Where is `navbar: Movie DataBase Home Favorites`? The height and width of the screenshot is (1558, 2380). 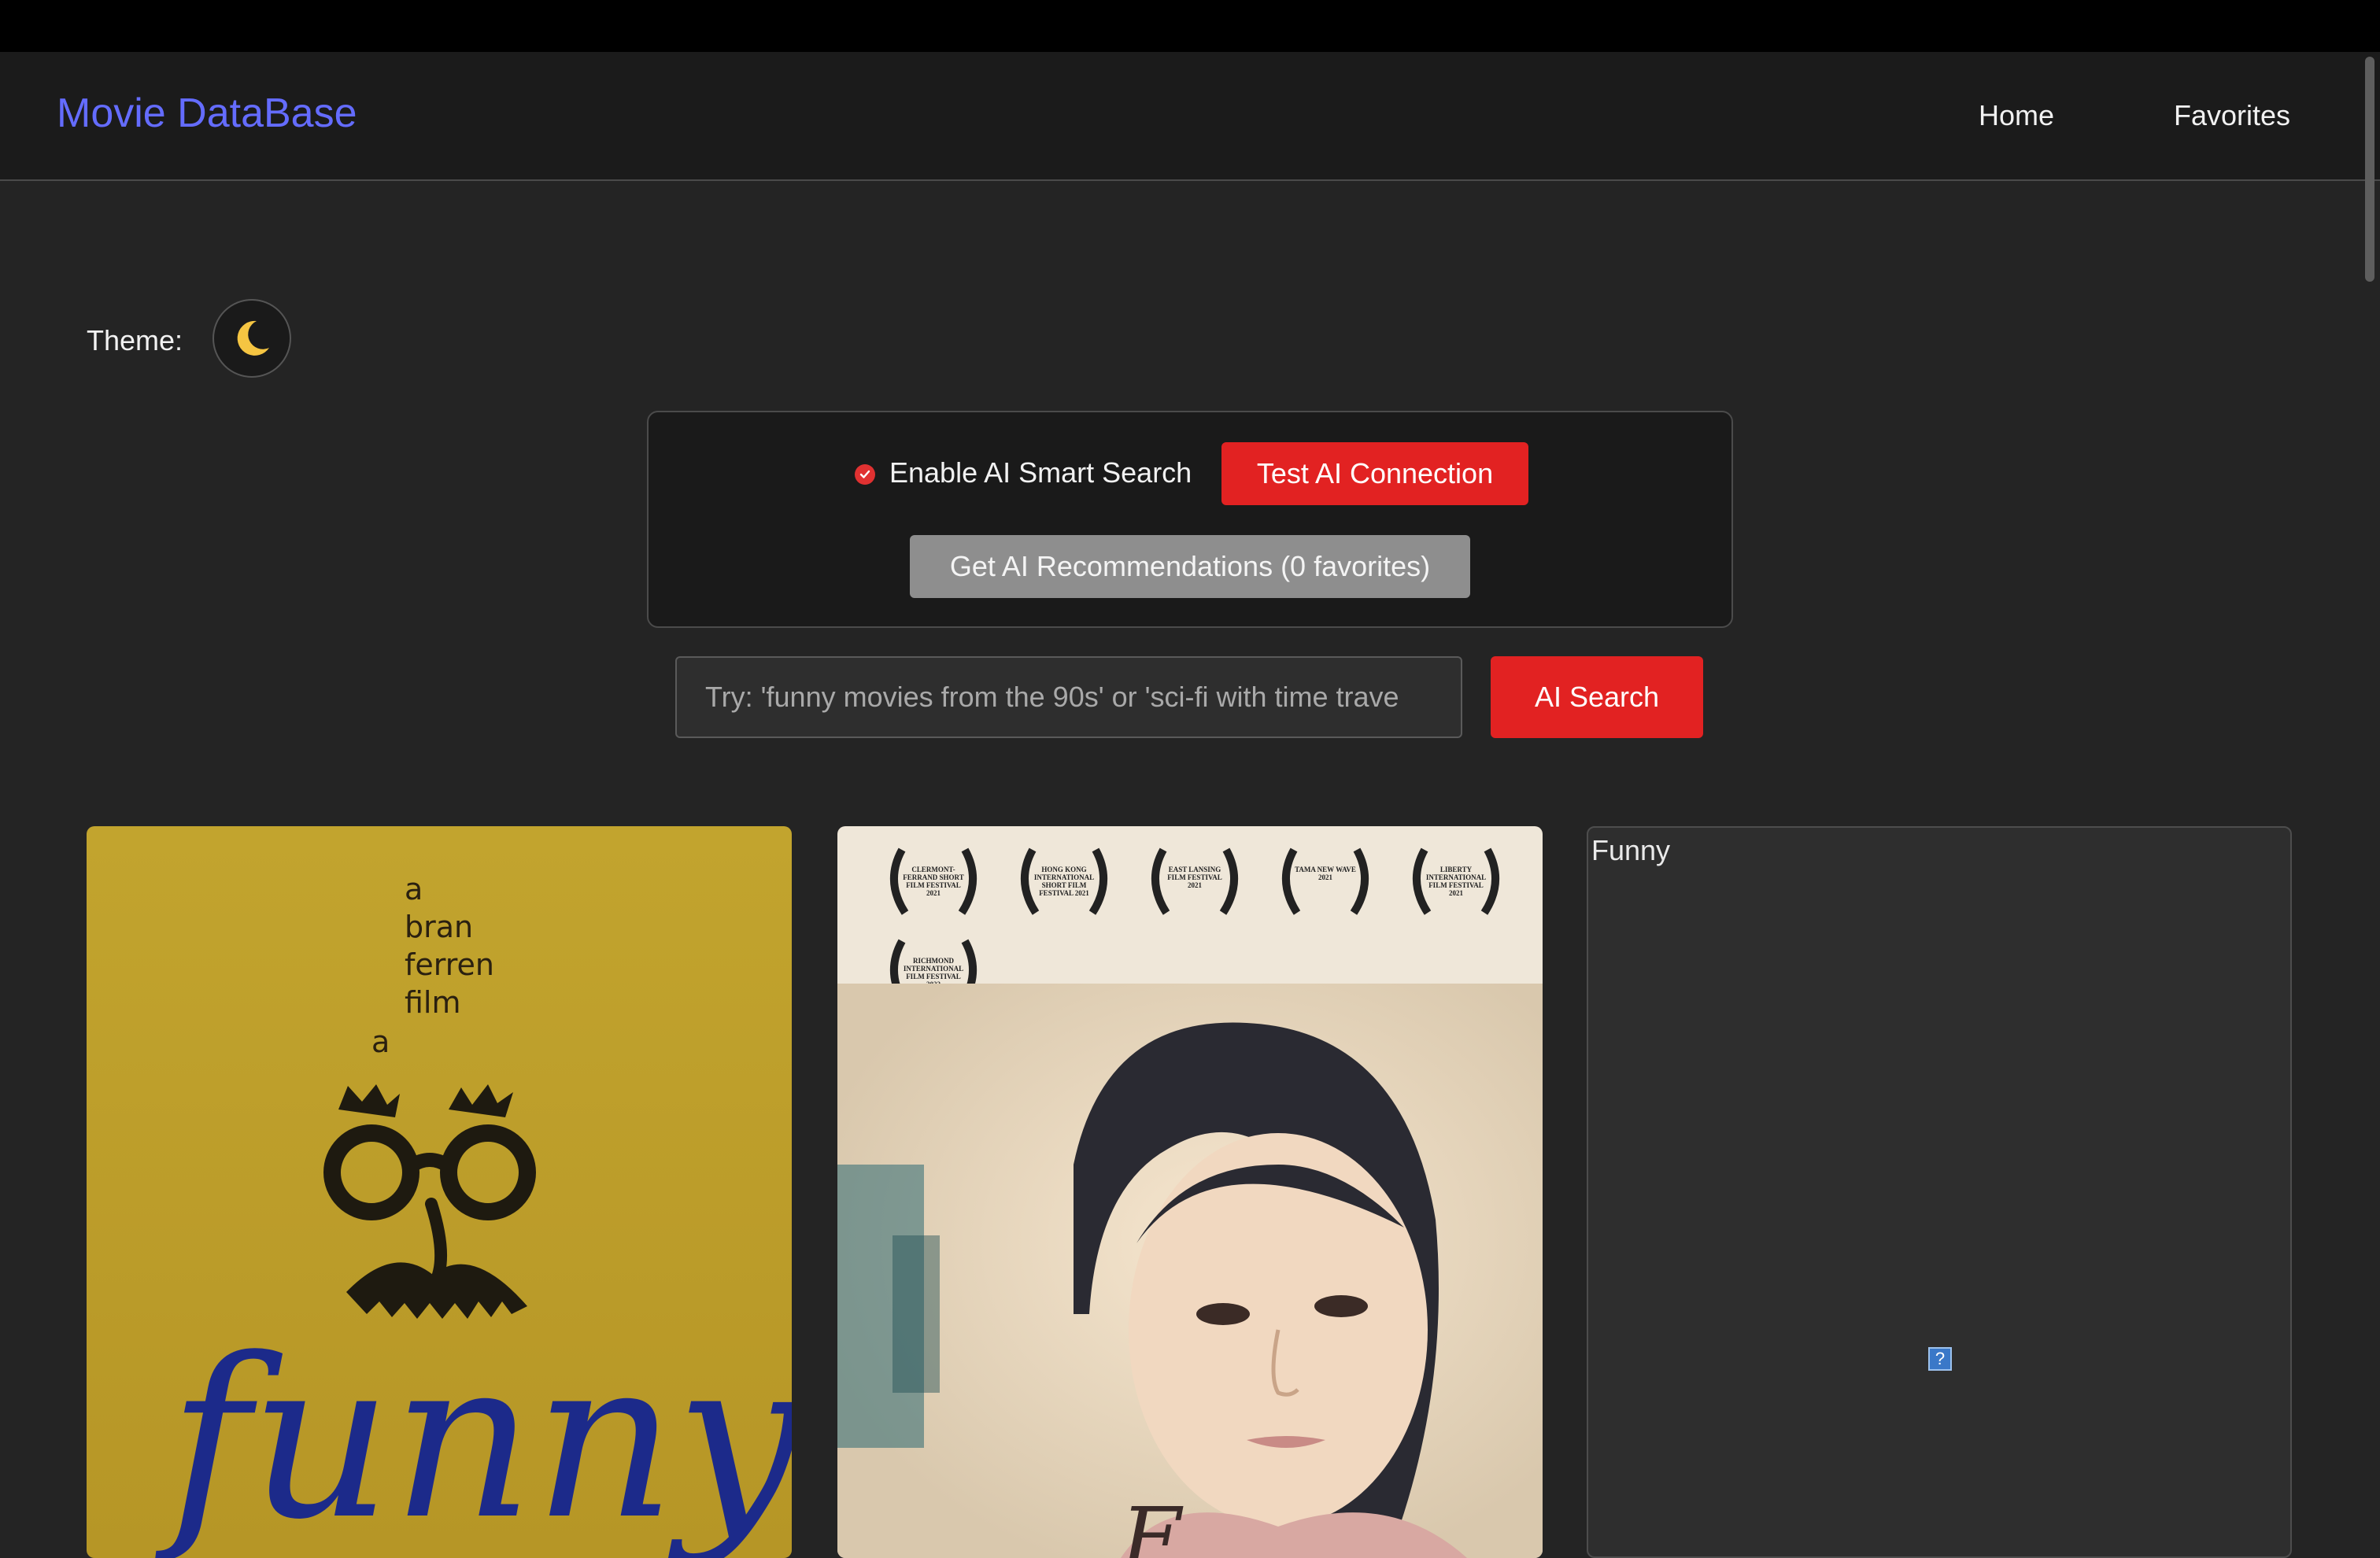 navbar: Movie DataBase Home Favorites is located at coordinates (1190, 116).